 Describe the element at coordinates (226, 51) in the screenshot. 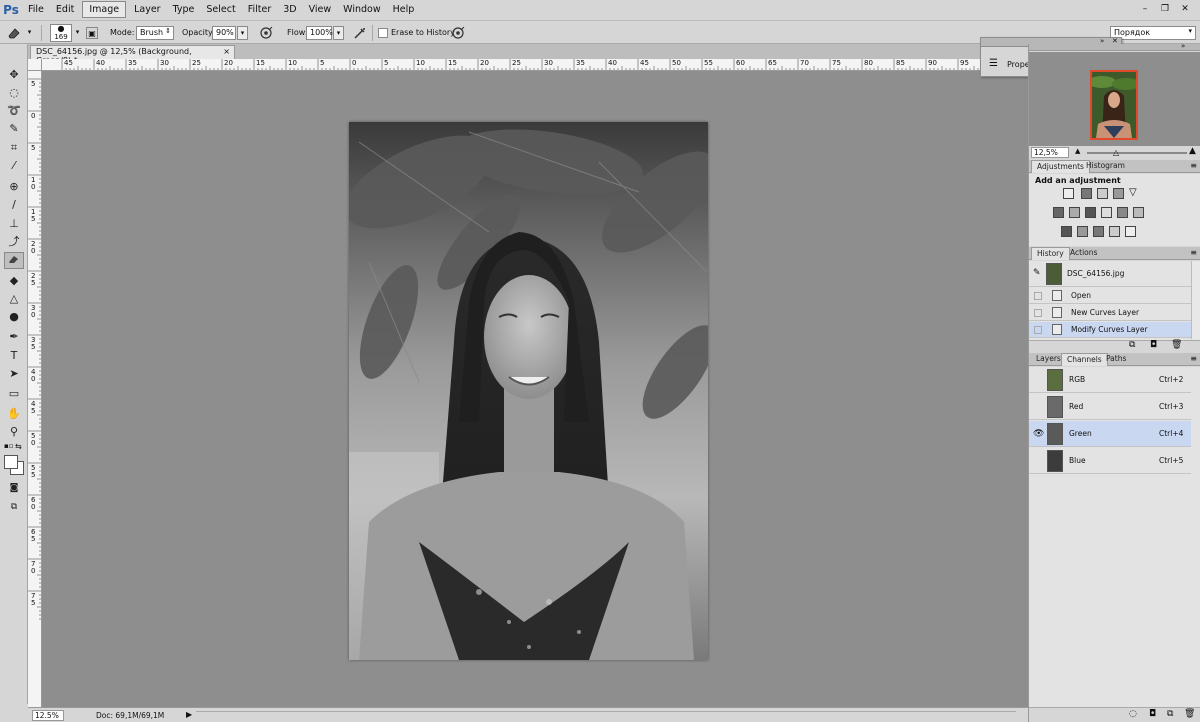

I see `close-tab-icon: ×` at that location.